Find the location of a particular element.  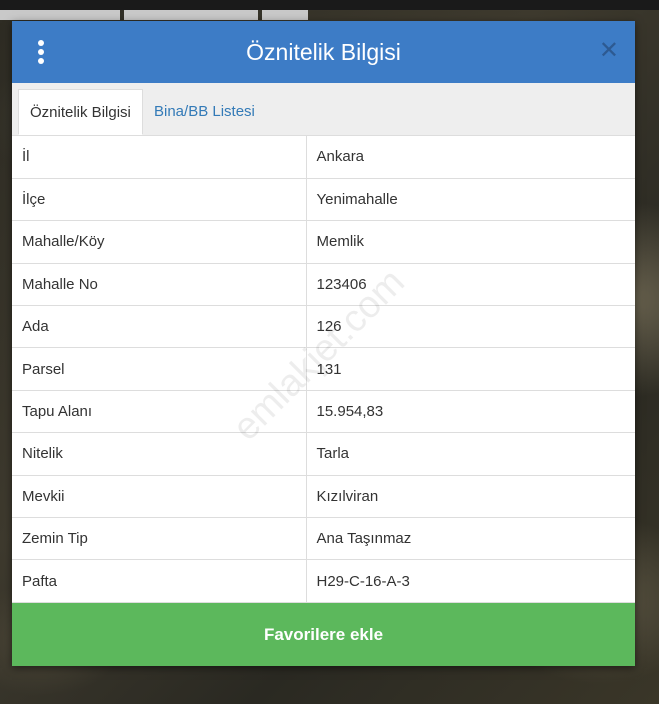

dialog-title: Öznitelik Bilgisi is located at coordinates (323, 51).